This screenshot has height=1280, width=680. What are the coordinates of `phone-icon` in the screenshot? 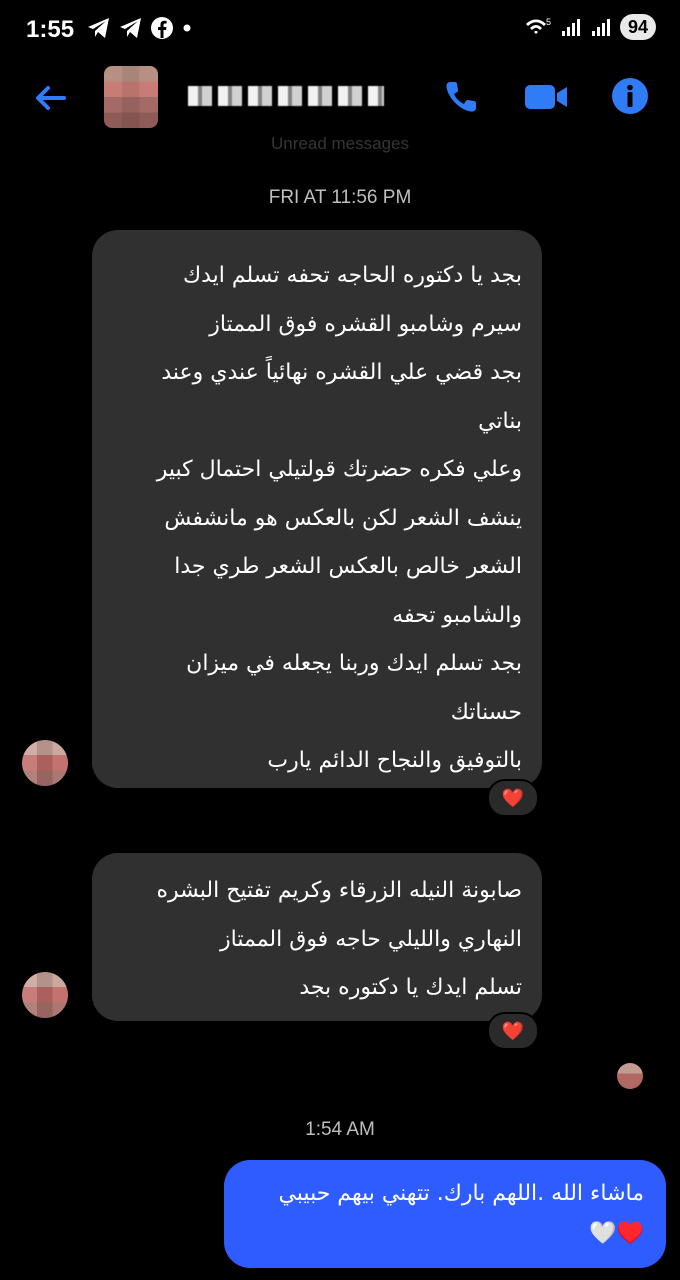 It's located at (462, 96).